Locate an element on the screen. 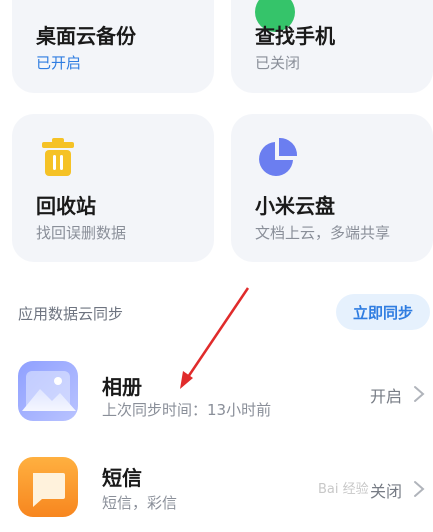  card-recycle-bin: 回收站 找回误删数据 is located at coordinates (113, 188).